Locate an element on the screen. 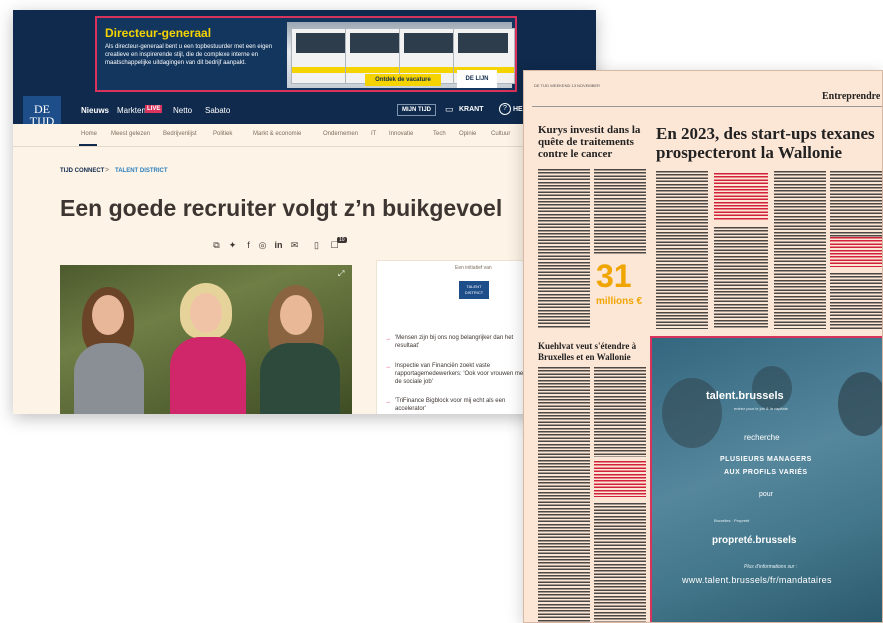 This screenshot has width=883, height=623. article-photo: ⤢ is located at coordinates (206, 339).